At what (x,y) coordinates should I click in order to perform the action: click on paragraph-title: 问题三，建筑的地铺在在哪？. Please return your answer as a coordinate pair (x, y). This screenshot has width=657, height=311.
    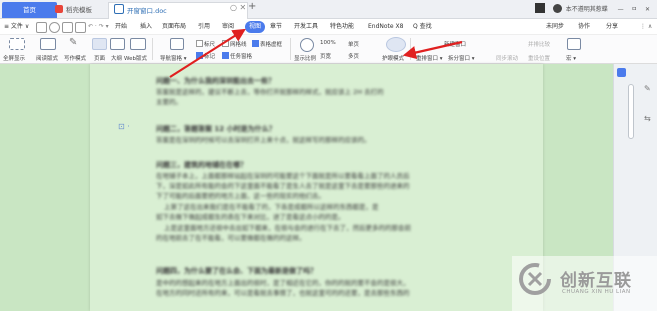
    Looking at the image, I should click on (201, 165).